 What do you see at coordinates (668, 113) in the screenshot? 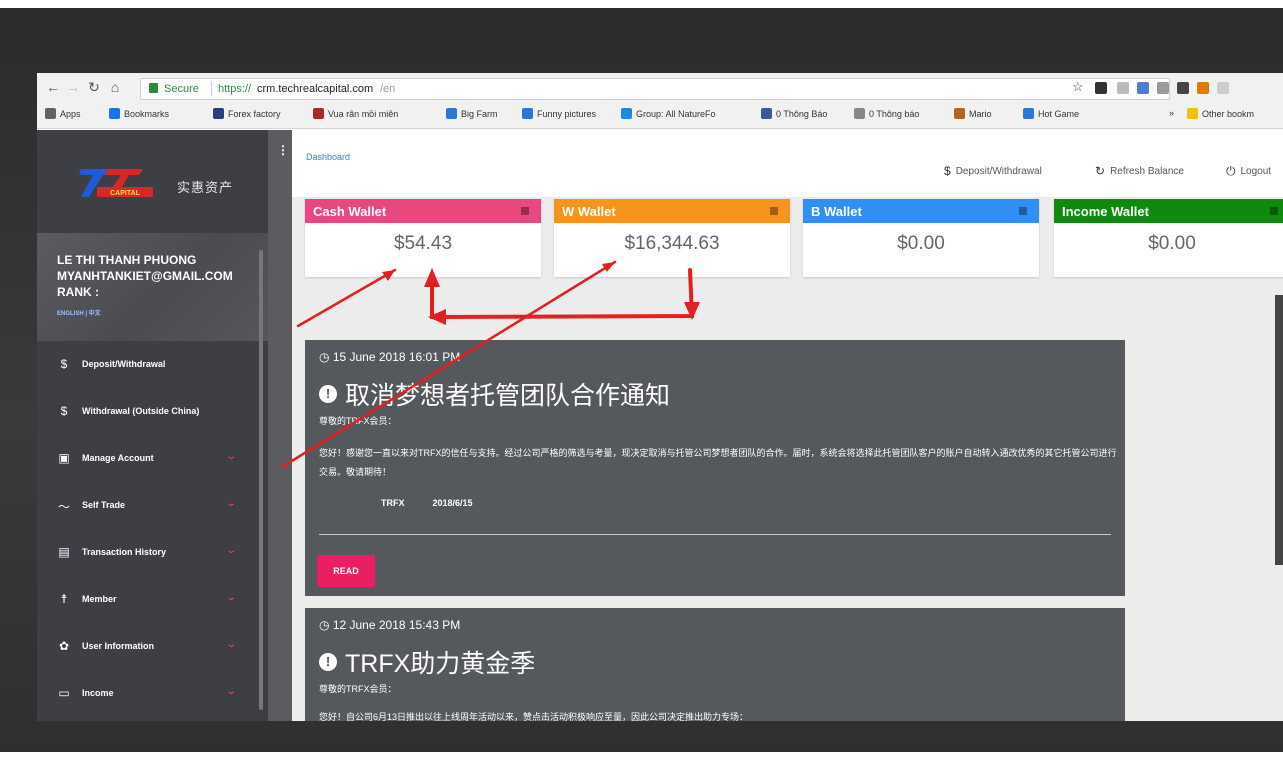
I see `bookmark-item: Group: All NatureFo` at bounding box center [668, 113].